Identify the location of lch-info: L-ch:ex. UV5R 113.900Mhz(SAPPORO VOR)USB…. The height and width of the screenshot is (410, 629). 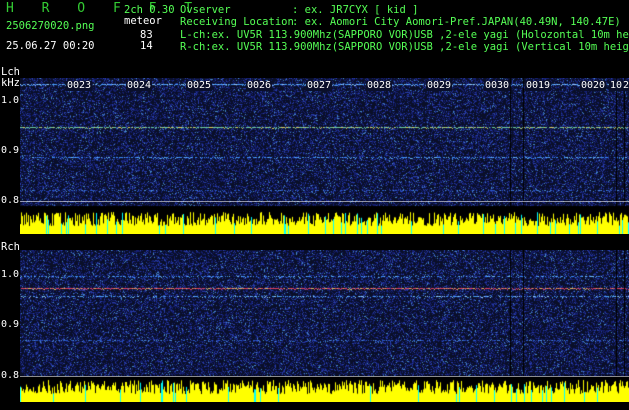
(404, 35).